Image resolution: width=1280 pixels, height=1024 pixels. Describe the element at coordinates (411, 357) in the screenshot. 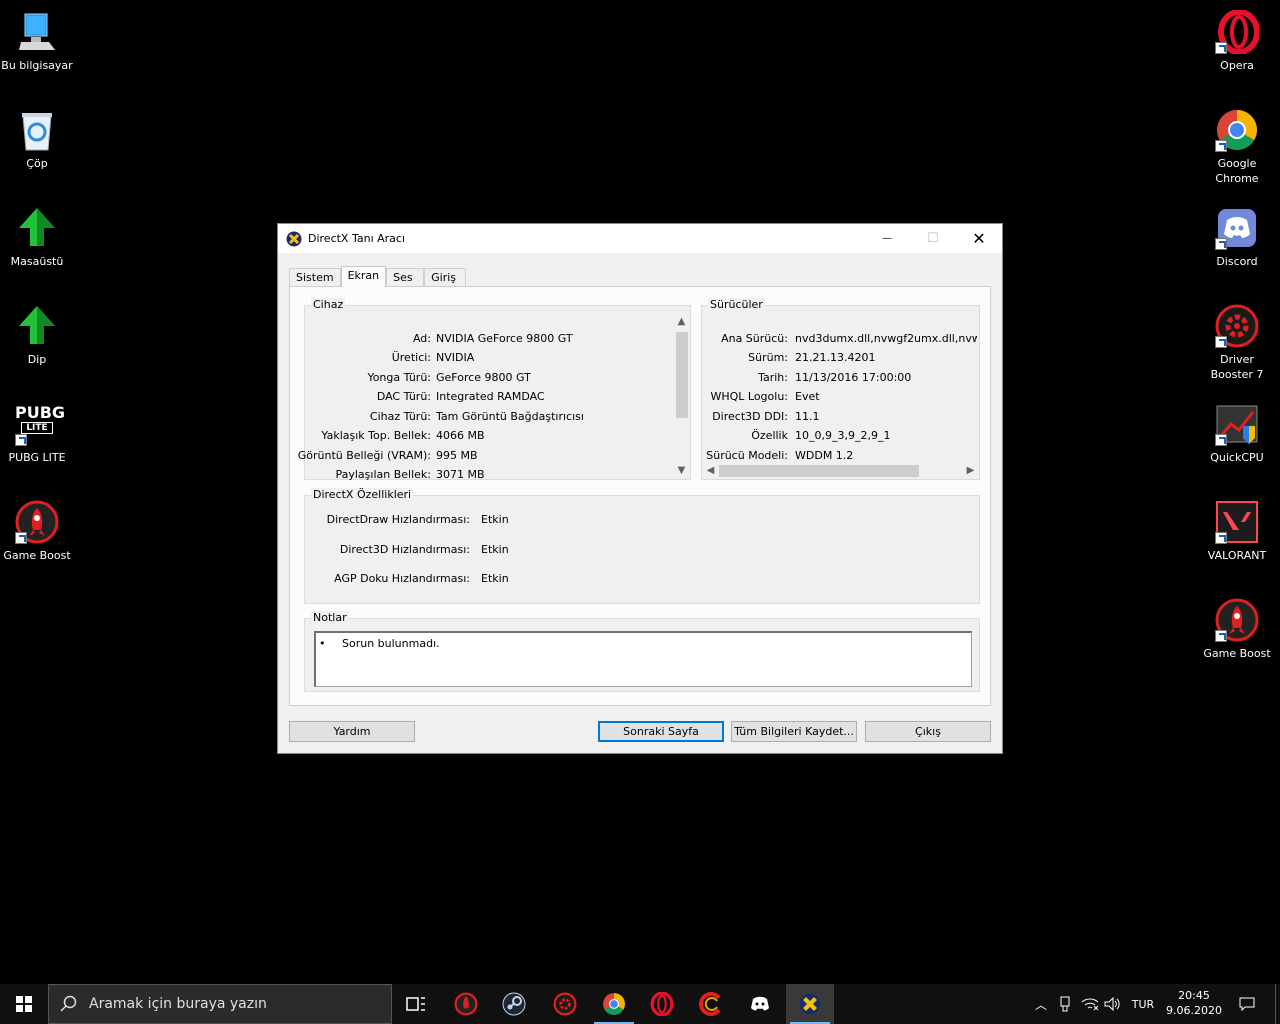

I see `device-key: Üretici:` at that location.